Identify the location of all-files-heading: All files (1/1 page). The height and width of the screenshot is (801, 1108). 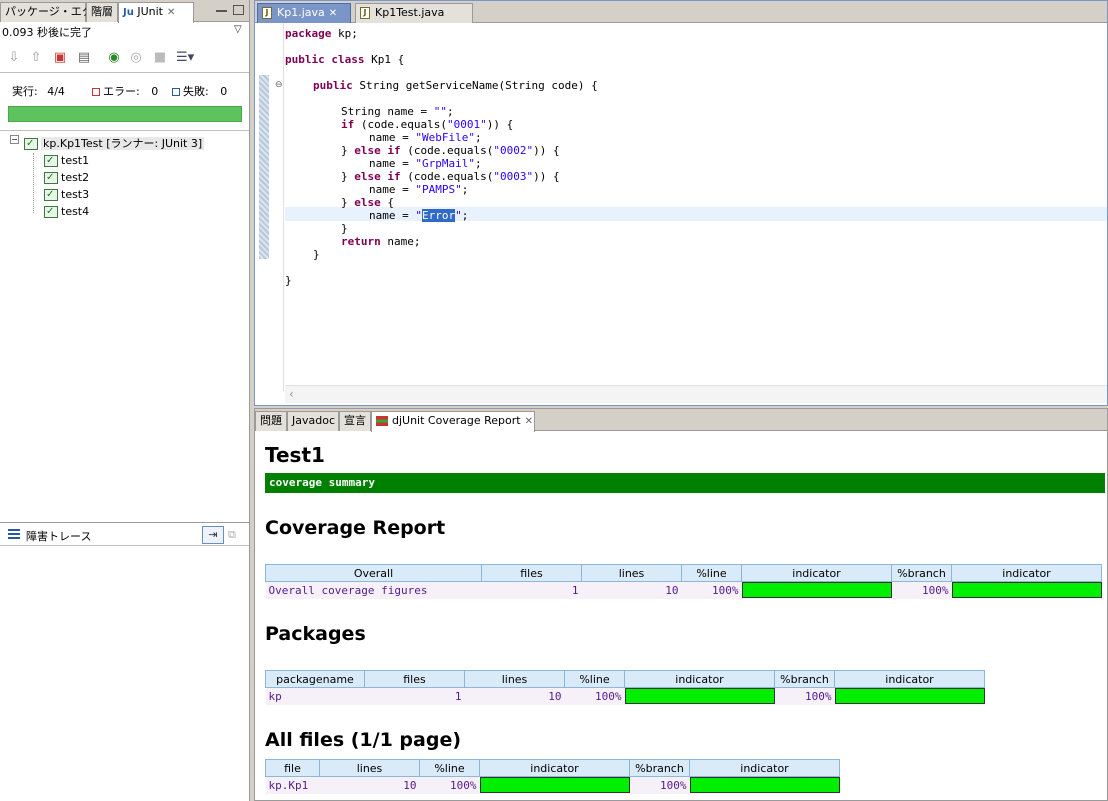
(363, 740).